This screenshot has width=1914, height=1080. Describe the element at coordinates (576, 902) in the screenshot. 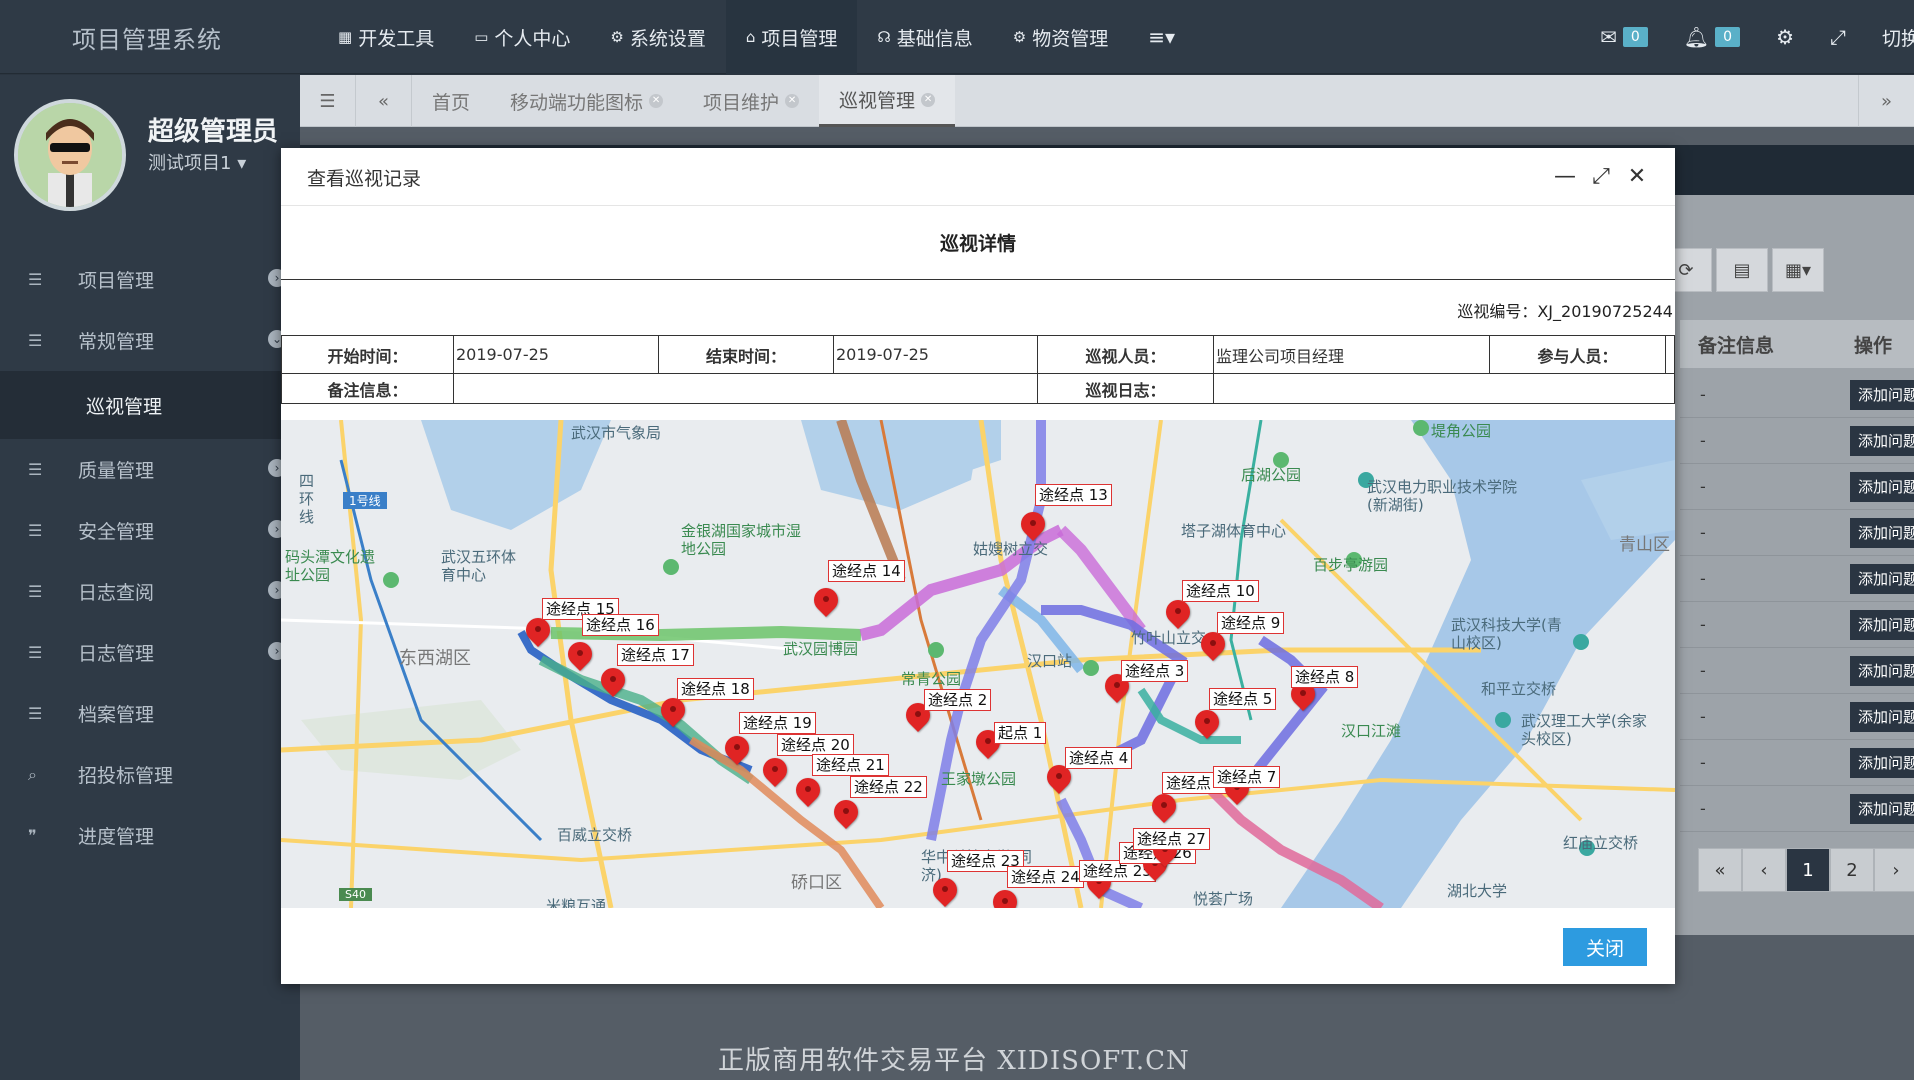

I see `map-place-label: 米粮互通` at that location.